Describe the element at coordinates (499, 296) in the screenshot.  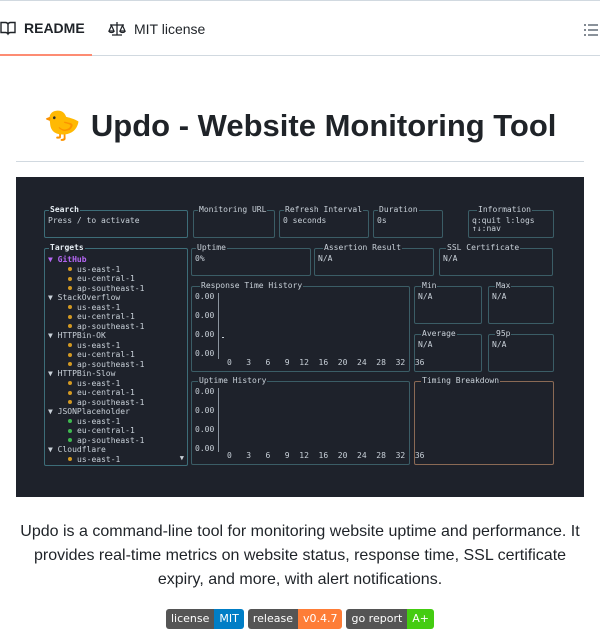
I see `max-text: N/A` at that location.